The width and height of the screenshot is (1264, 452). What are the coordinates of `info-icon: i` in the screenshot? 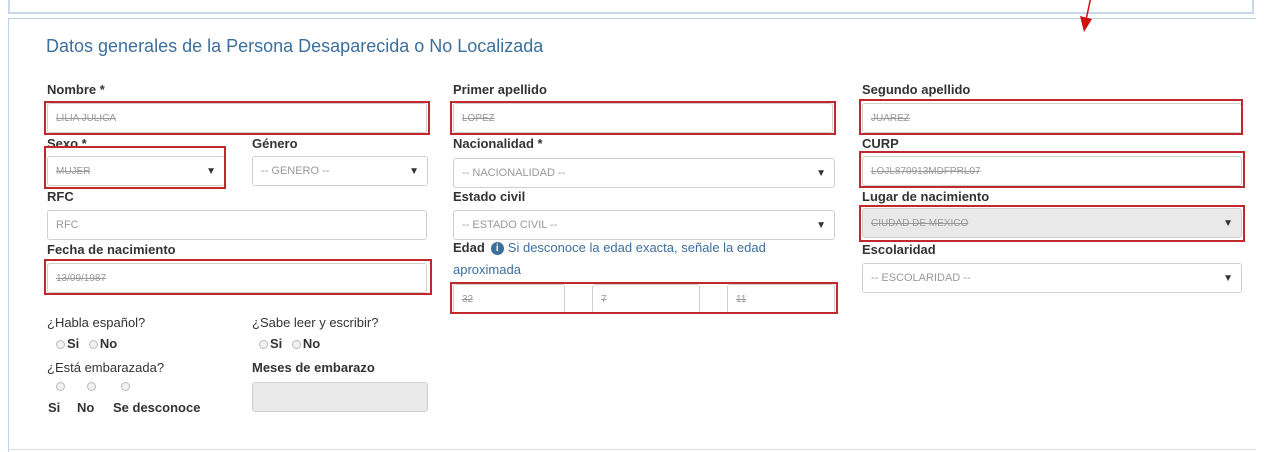 It's located at (497, 249).